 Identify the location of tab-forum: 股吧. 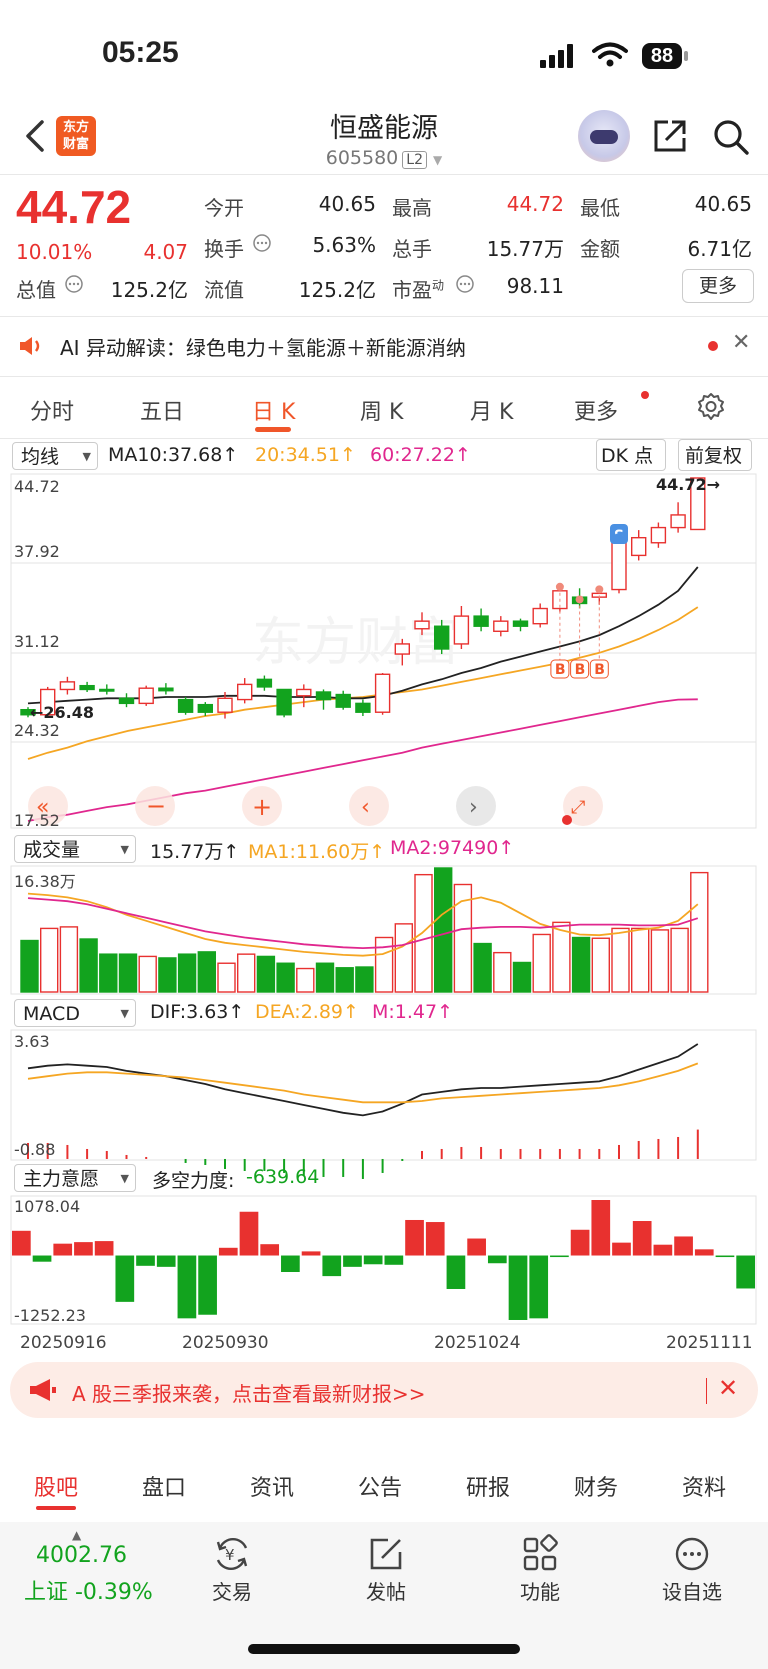
(56, 1486).